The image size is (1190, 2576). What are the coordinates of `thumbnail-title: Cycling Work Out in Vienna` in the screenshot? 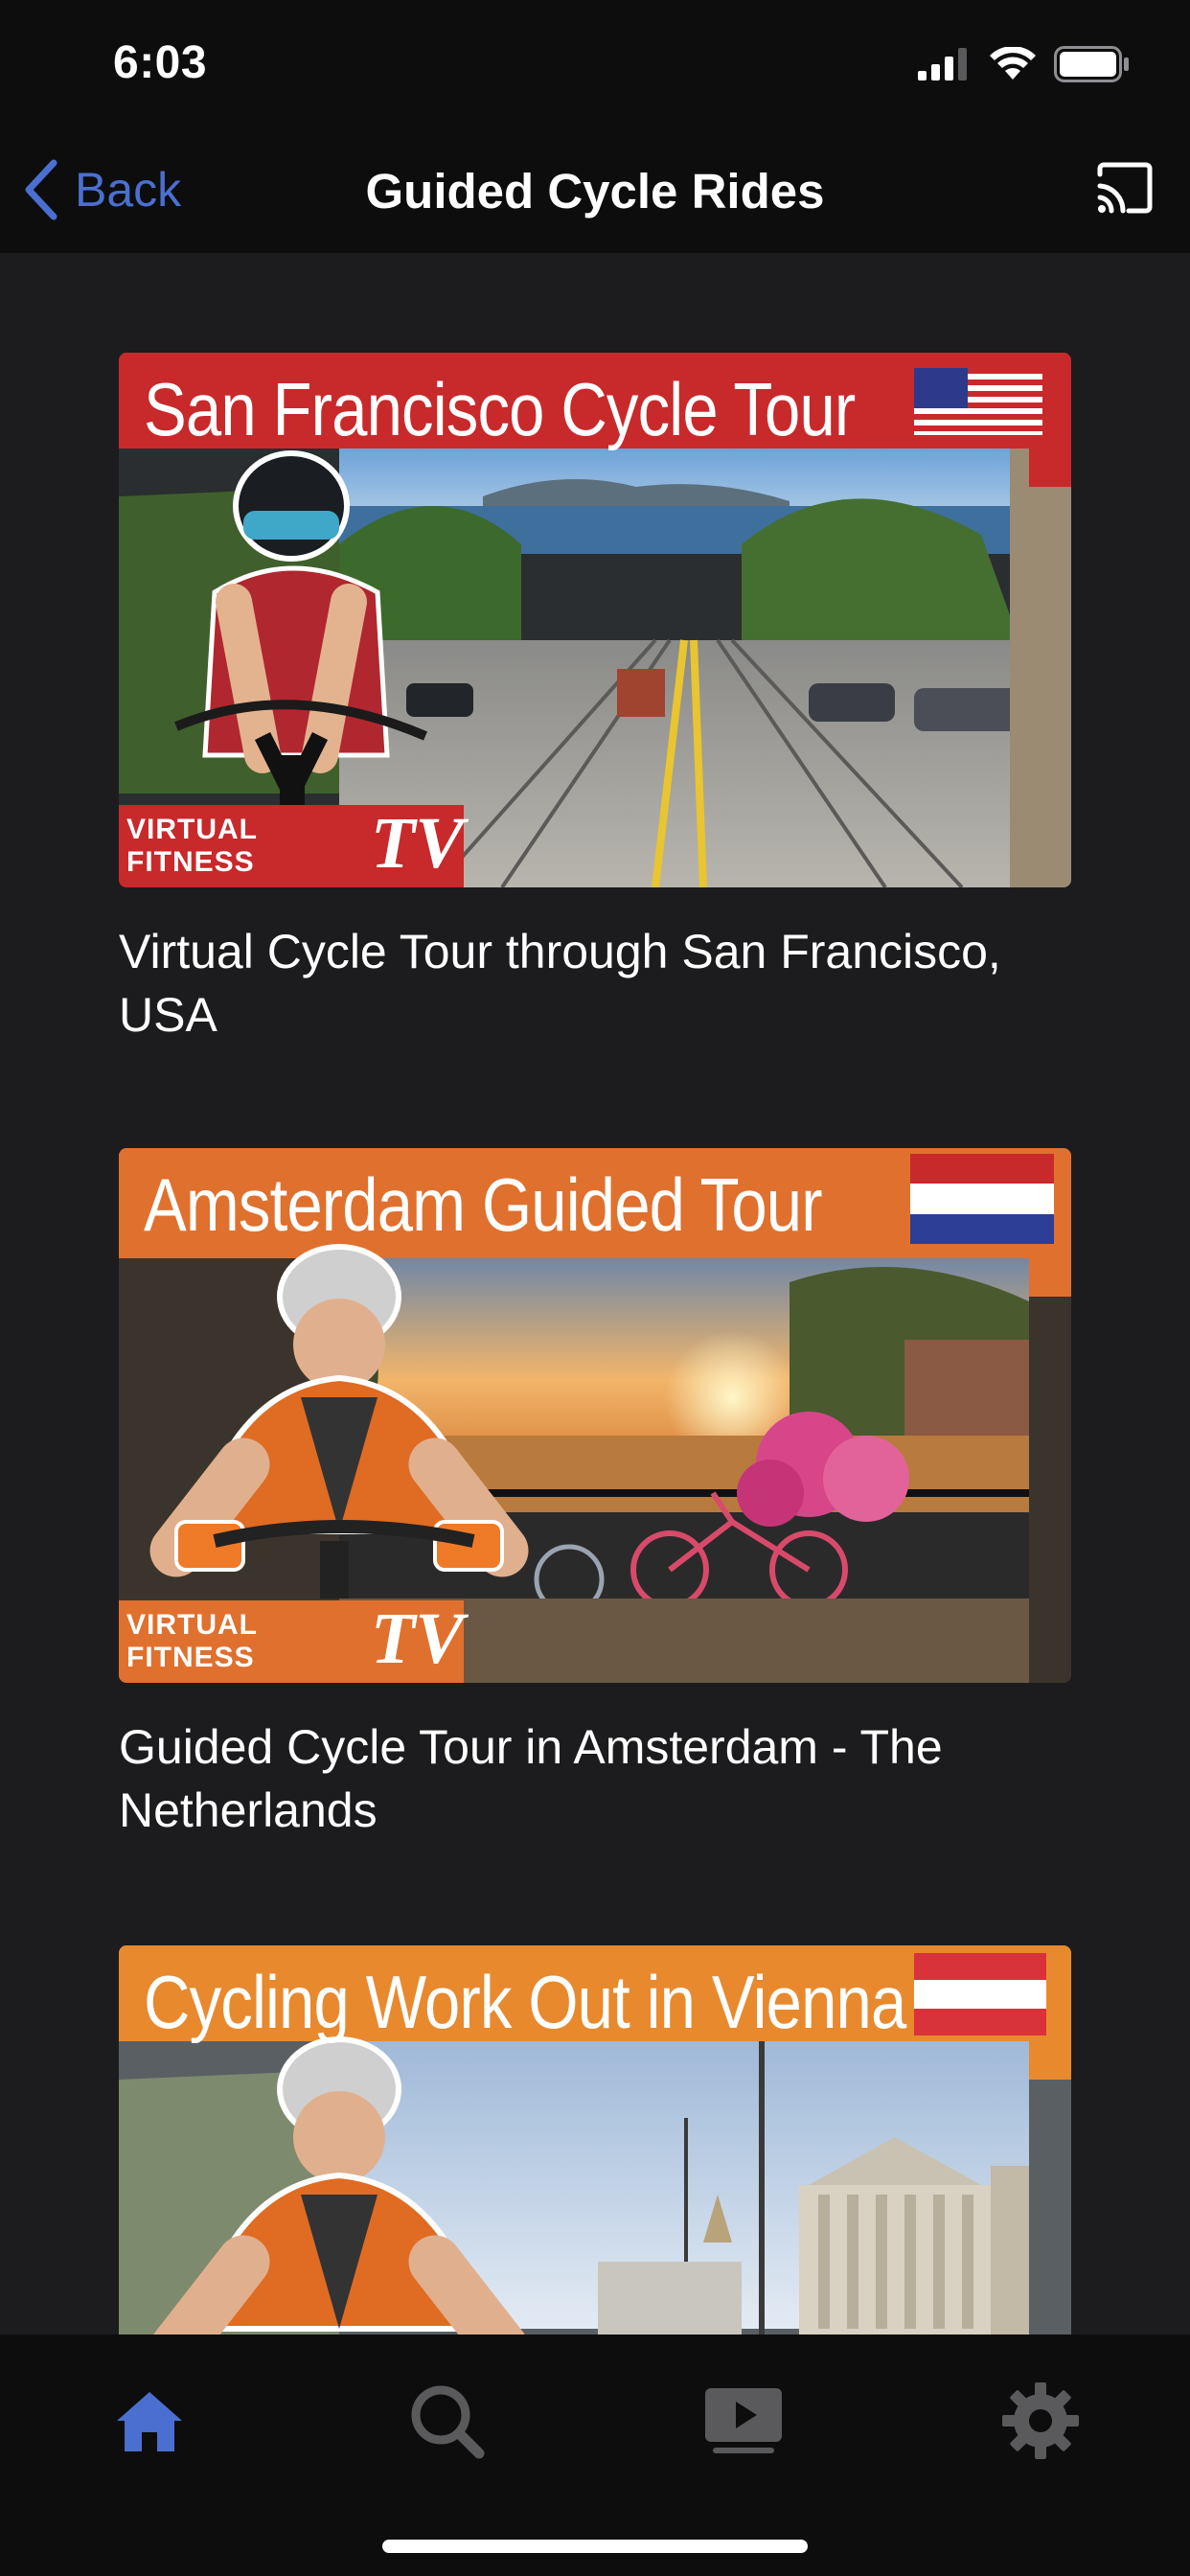 It's located at (525, 2002).